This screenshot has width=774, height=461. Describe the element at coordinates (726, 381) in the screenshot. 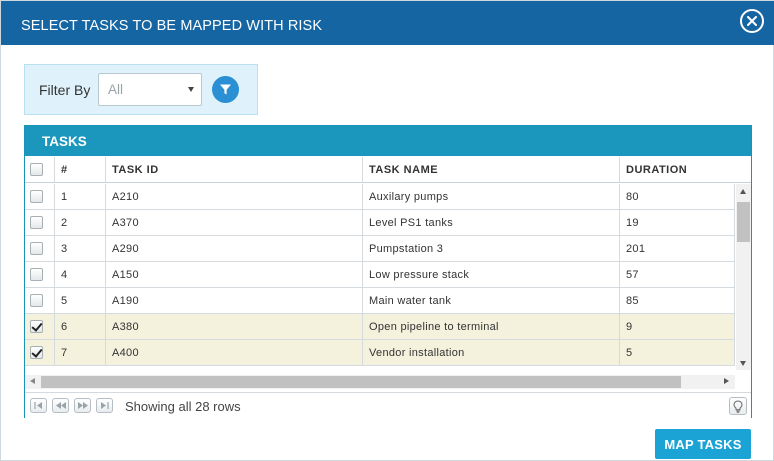

I see `scroll-right-arrow-icon` at that location.